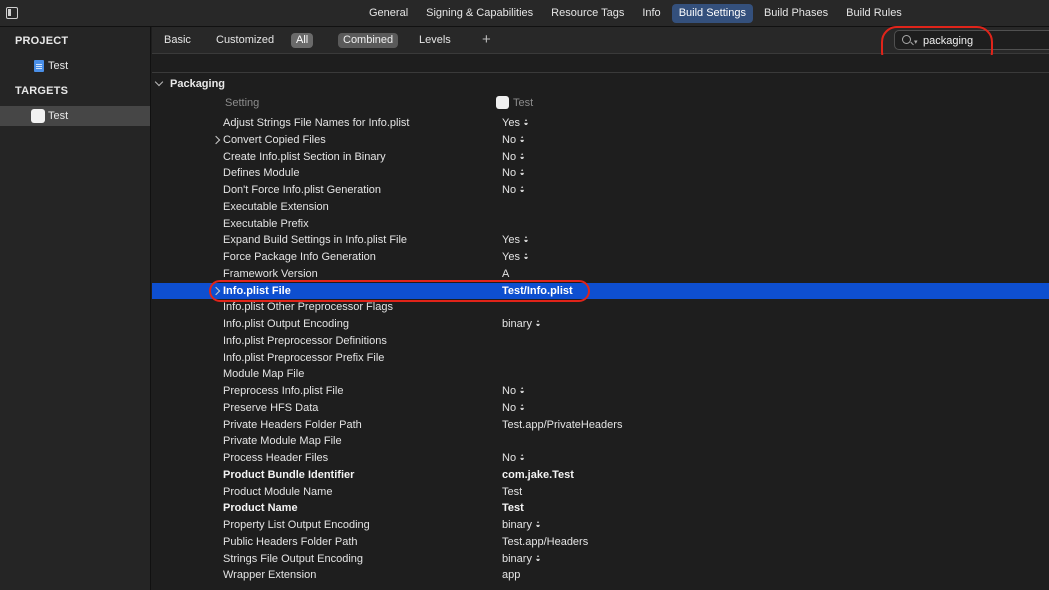 The width and height of the screenshot is (1049, 590). I want to click on levels-button: Levels, so click(435, 40).